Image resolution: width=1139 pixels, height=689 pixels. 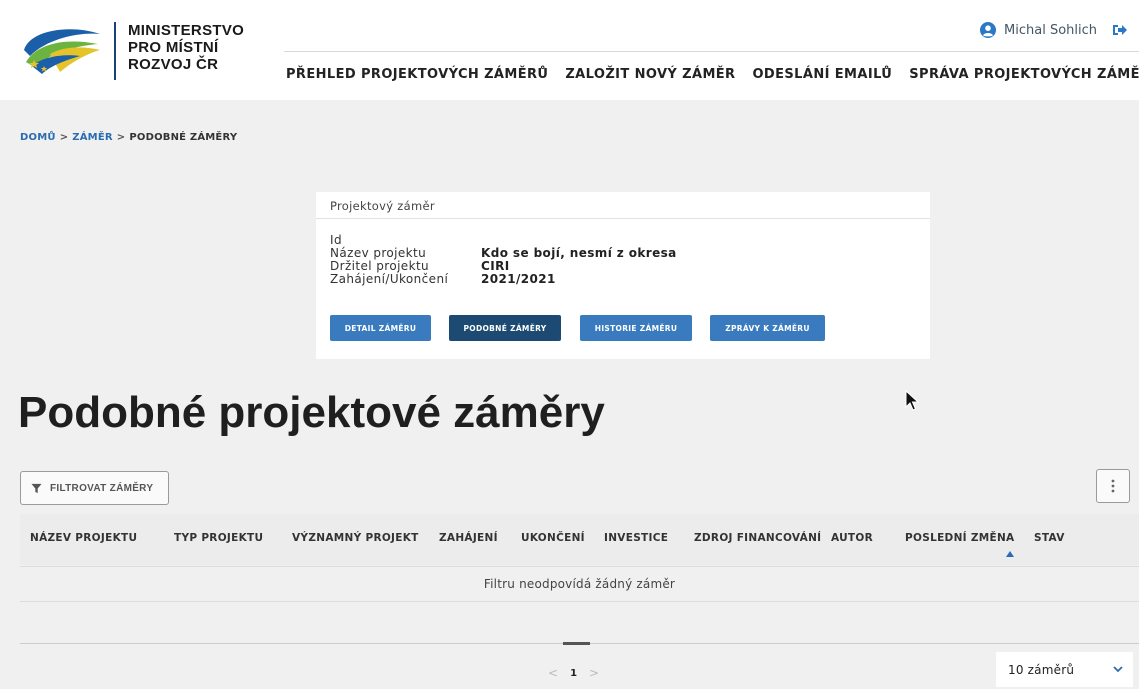 What do you see at coordinates (183, 137) in the screenshot?
I see `breadcrumb-current: PODOBNÉ ZÁMĚRY` at bounding box center [183, 137].